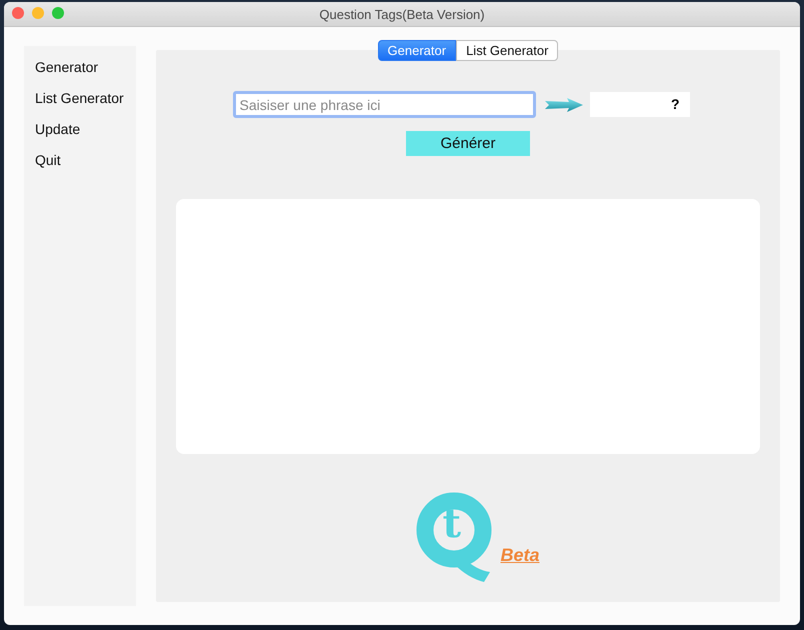  Describe the element at coordinates (18, 13) in the screenshot. I see `close-button` at that location.